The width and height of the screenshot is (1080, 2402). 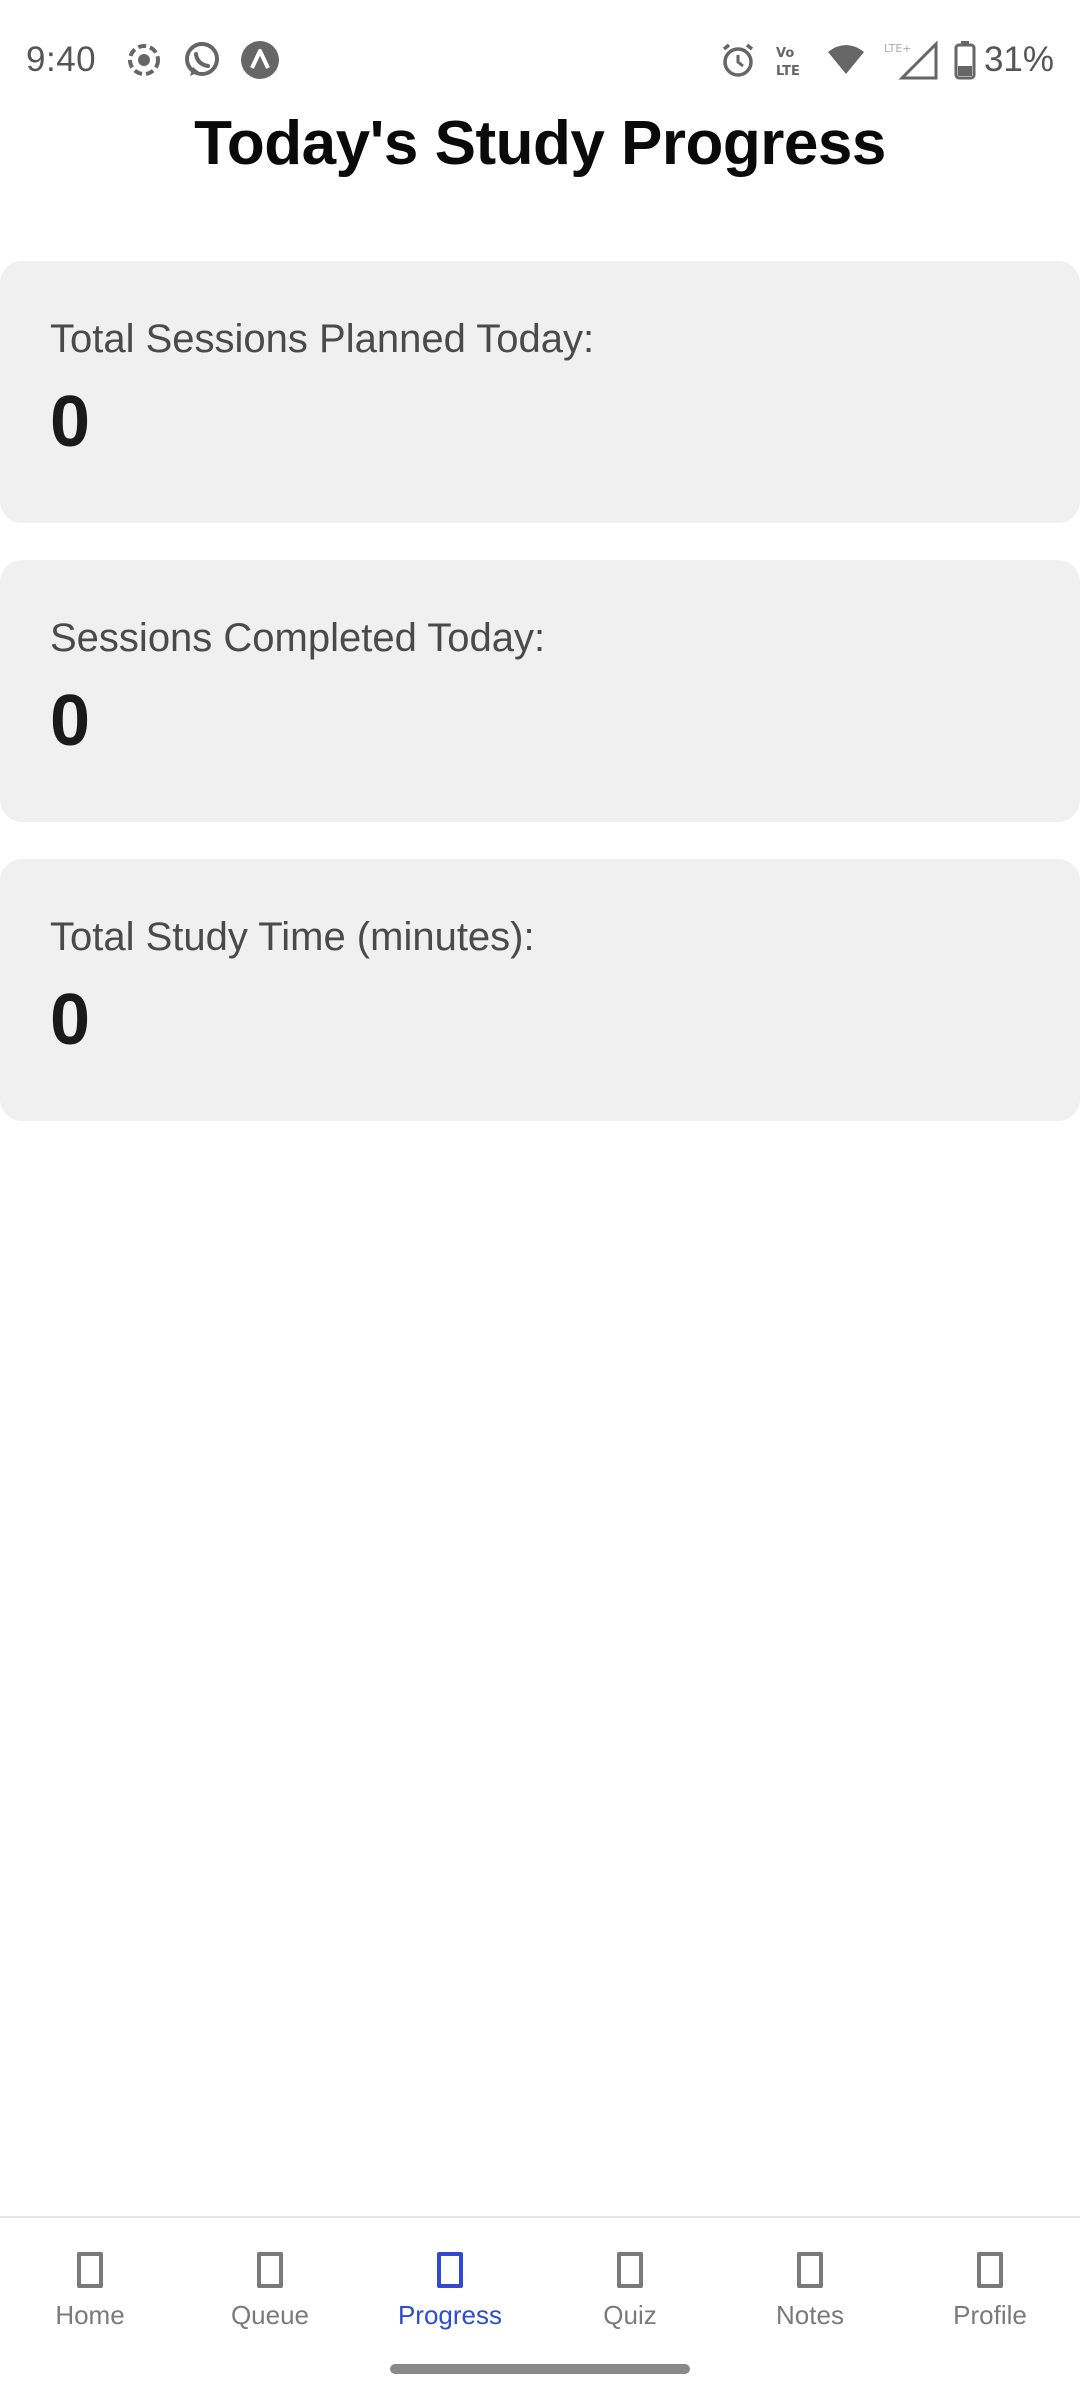 I want to click on sessions-planned-card: Total Sessions Planned Today: 0, so click(x=540, y=392).